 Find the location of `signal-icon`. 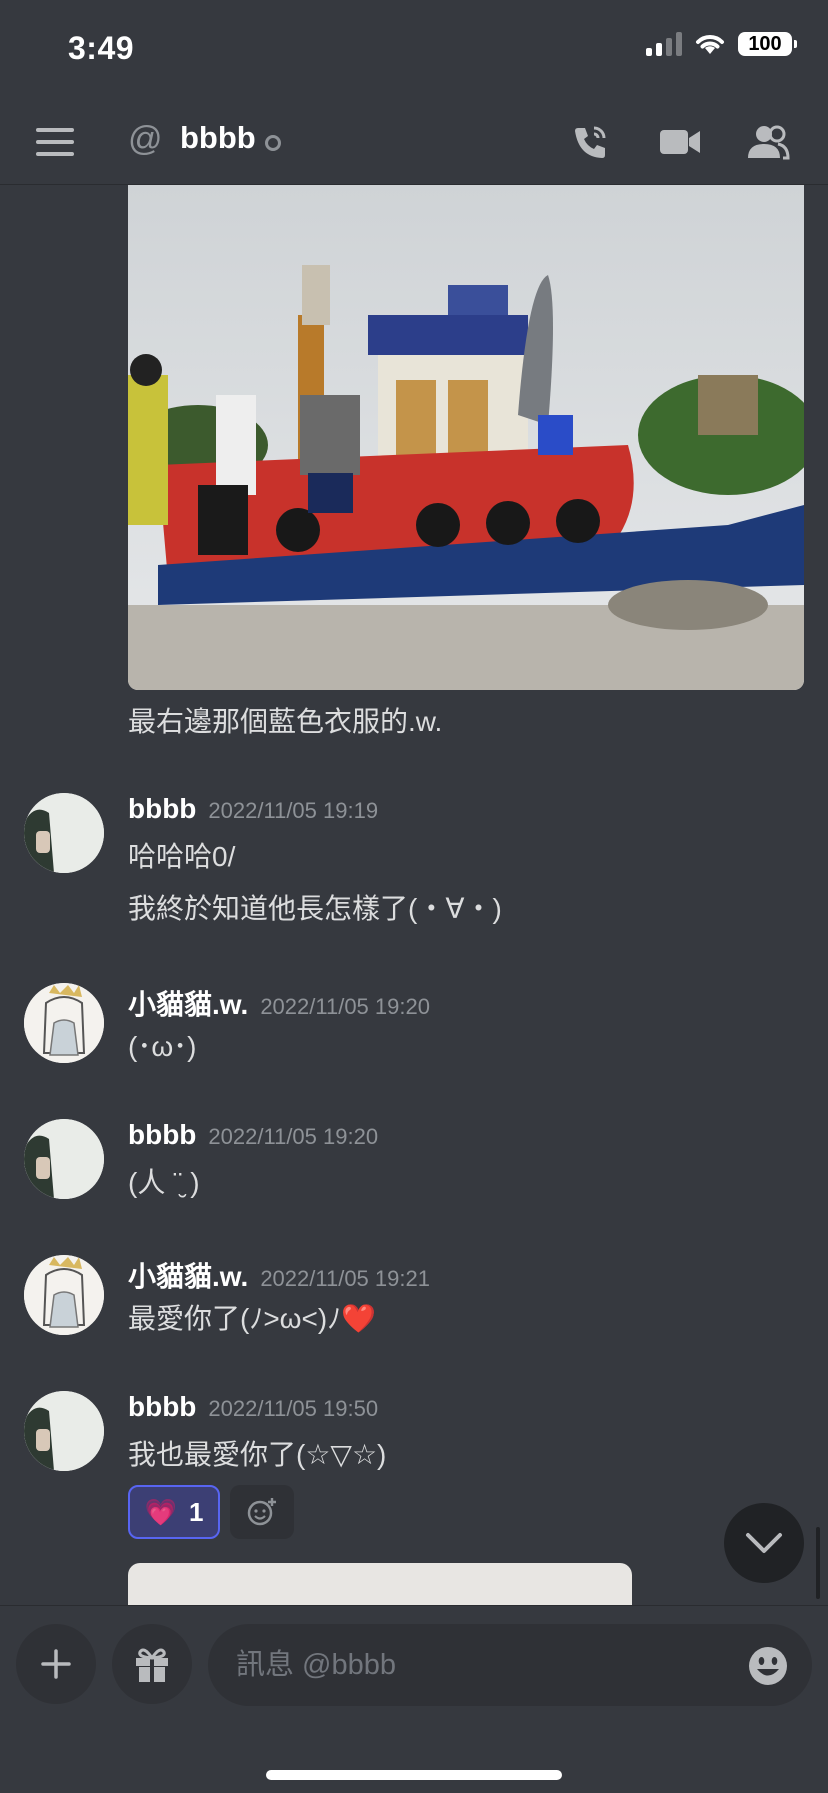

signal-icon is located at coordinates (664, 44).